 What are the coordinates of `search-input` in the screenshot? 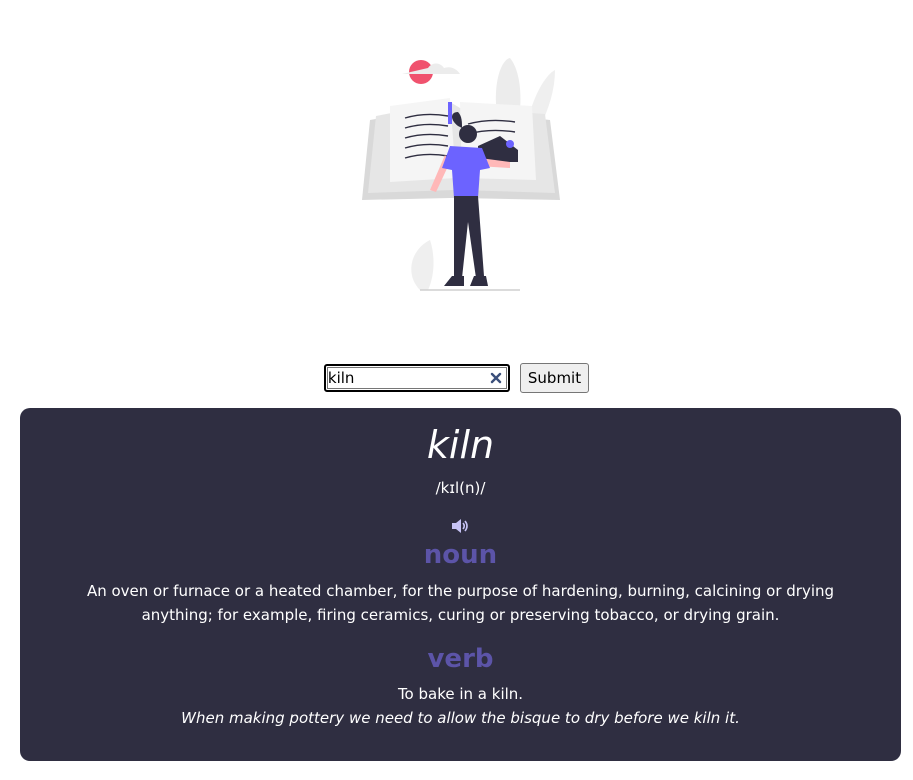 It's located at (407, 378).